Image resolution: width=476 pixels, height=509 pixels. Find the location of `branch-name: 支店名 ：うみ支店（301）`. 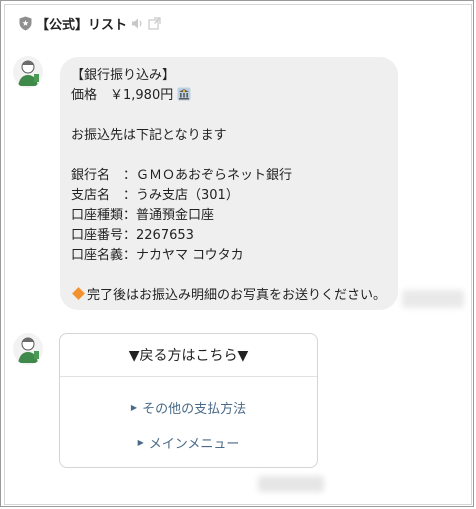

branch-name: 支店名 ：うみ支店（301） is located at coordinates (155, 195).